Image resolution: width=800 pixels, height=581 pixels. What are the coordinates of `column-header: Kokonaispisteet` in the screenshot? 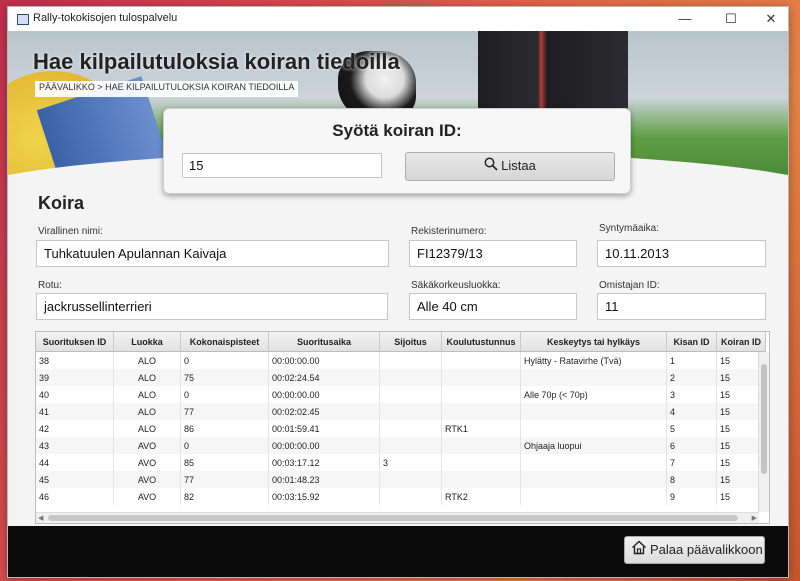 It's located at (224, 342).